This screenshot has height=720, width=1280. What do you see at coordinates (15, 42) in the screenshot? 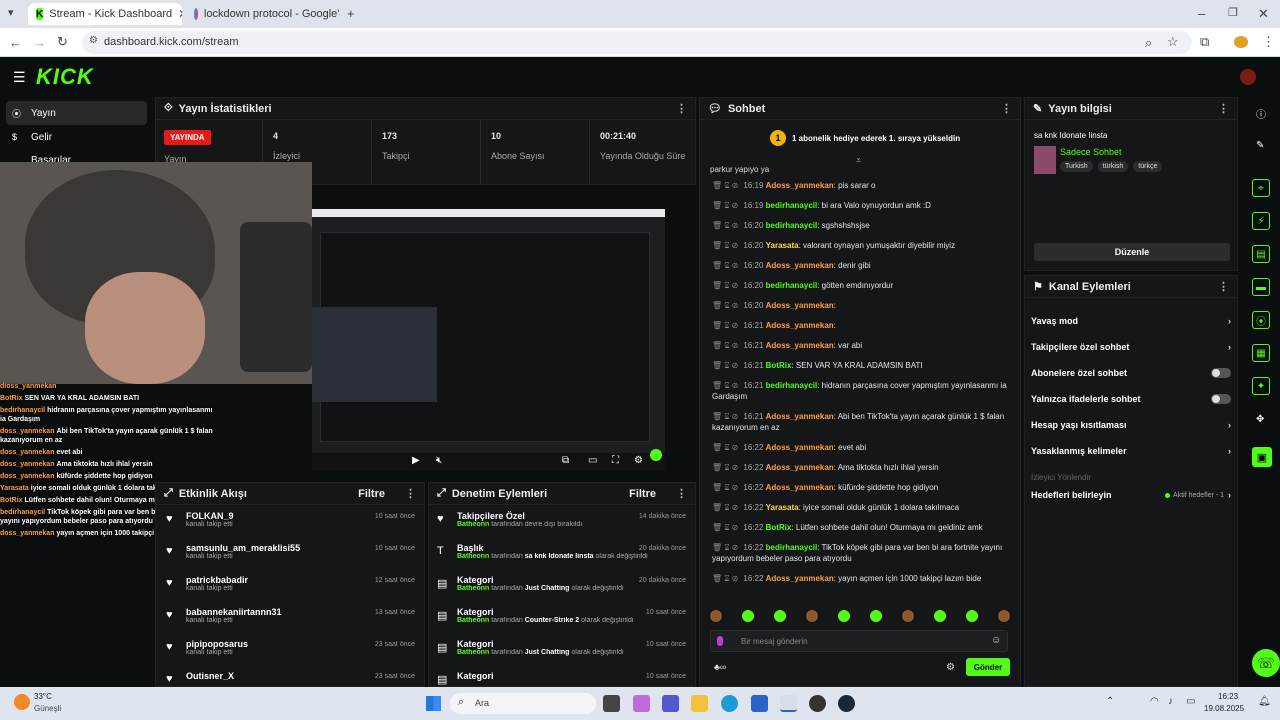
I see `back-icon: ←` at bounding box center [15, 42].